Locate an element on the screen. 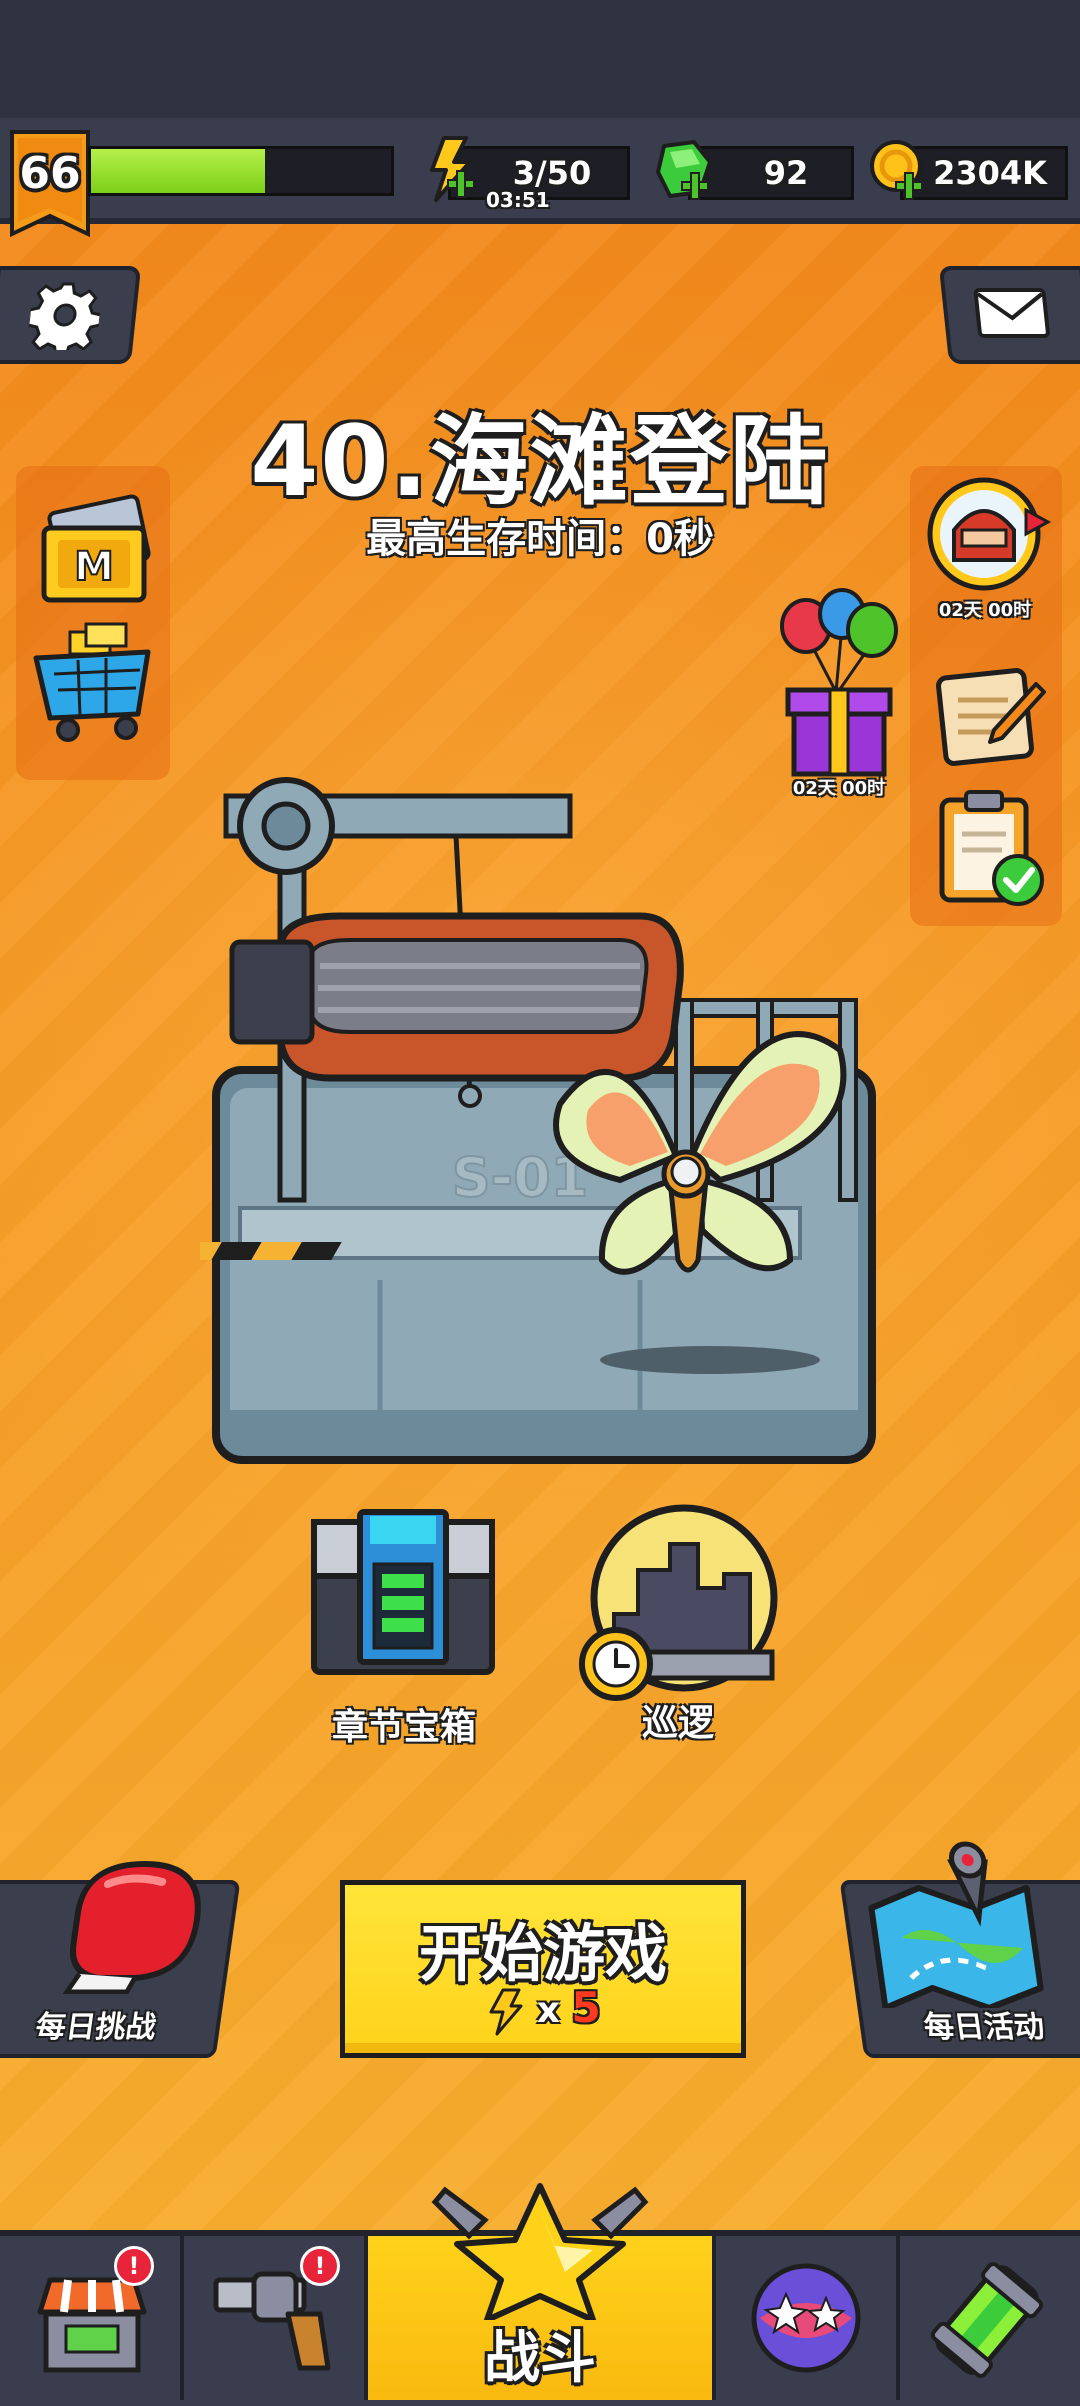  start-cost-multiplier: x is located at coordinates (548, 2010).